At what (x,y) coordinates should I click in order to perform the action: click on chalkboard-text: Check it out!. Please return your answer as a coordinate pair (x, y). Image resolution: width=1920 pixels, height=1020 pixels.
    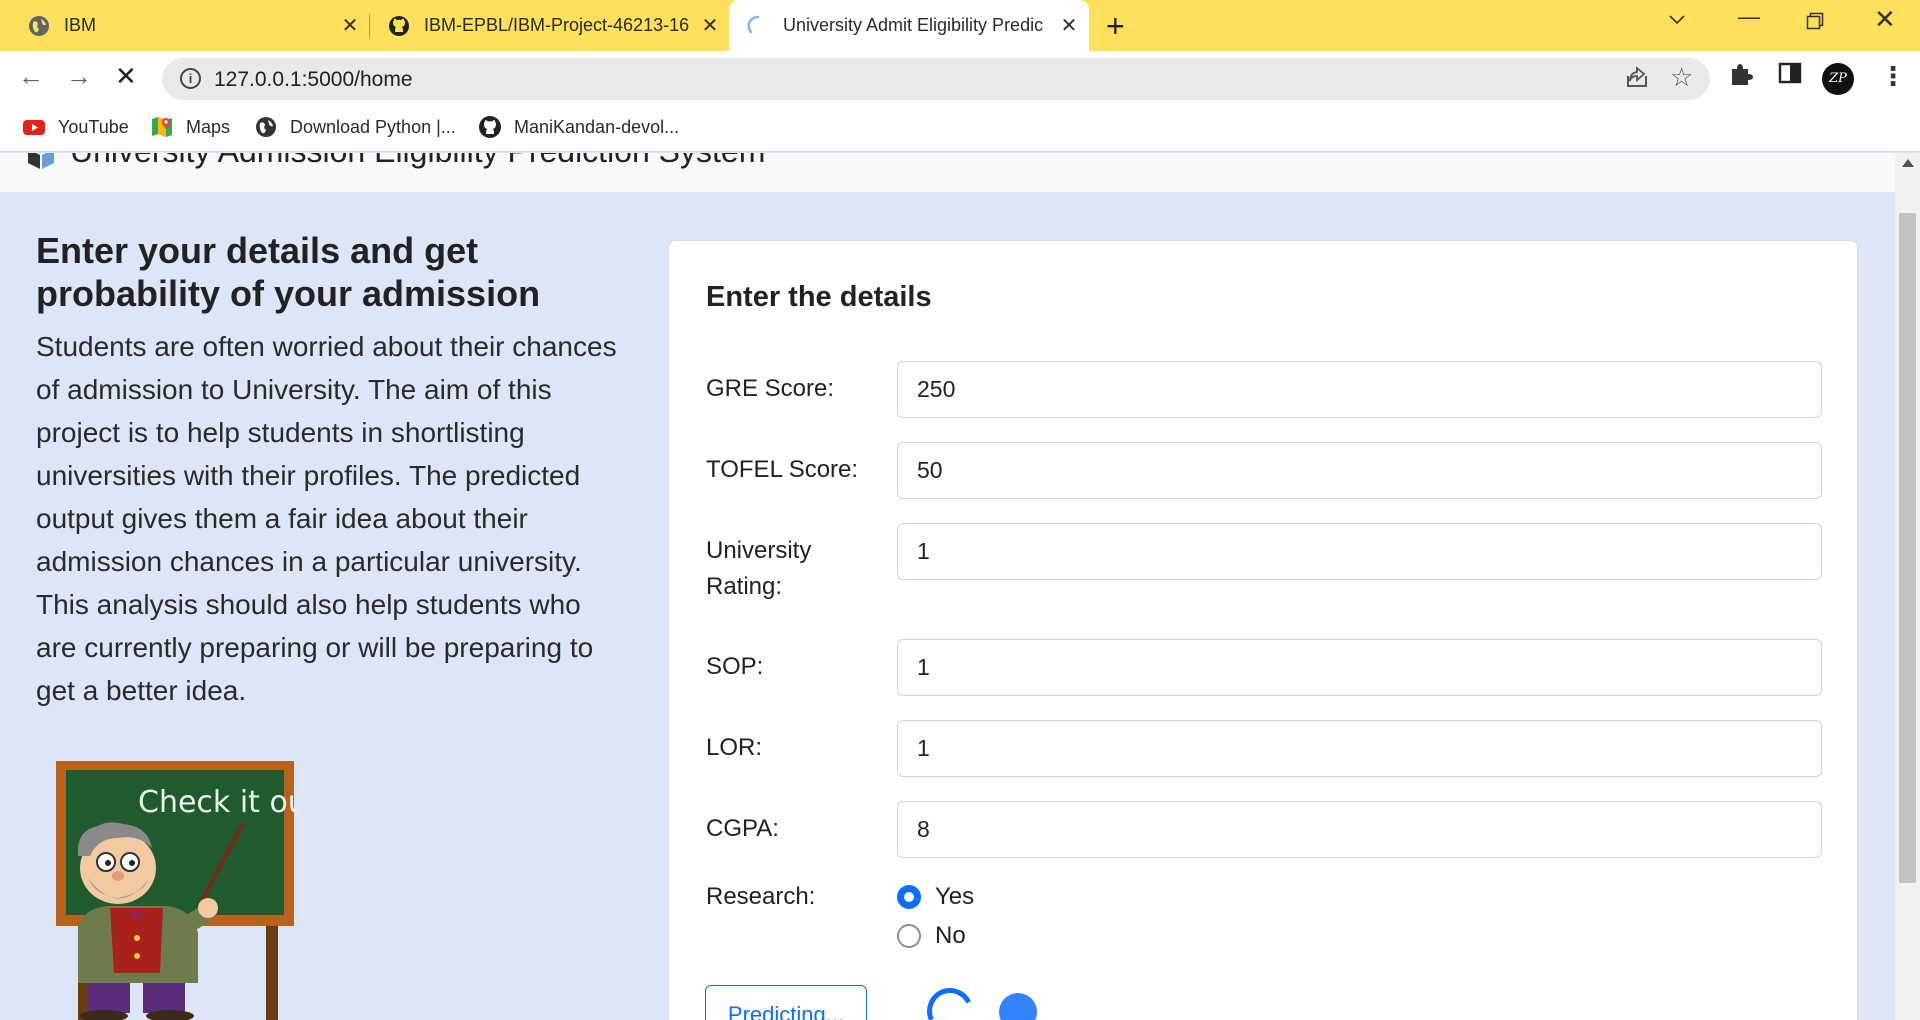
    Looking at the image, I should click on (218, 802).